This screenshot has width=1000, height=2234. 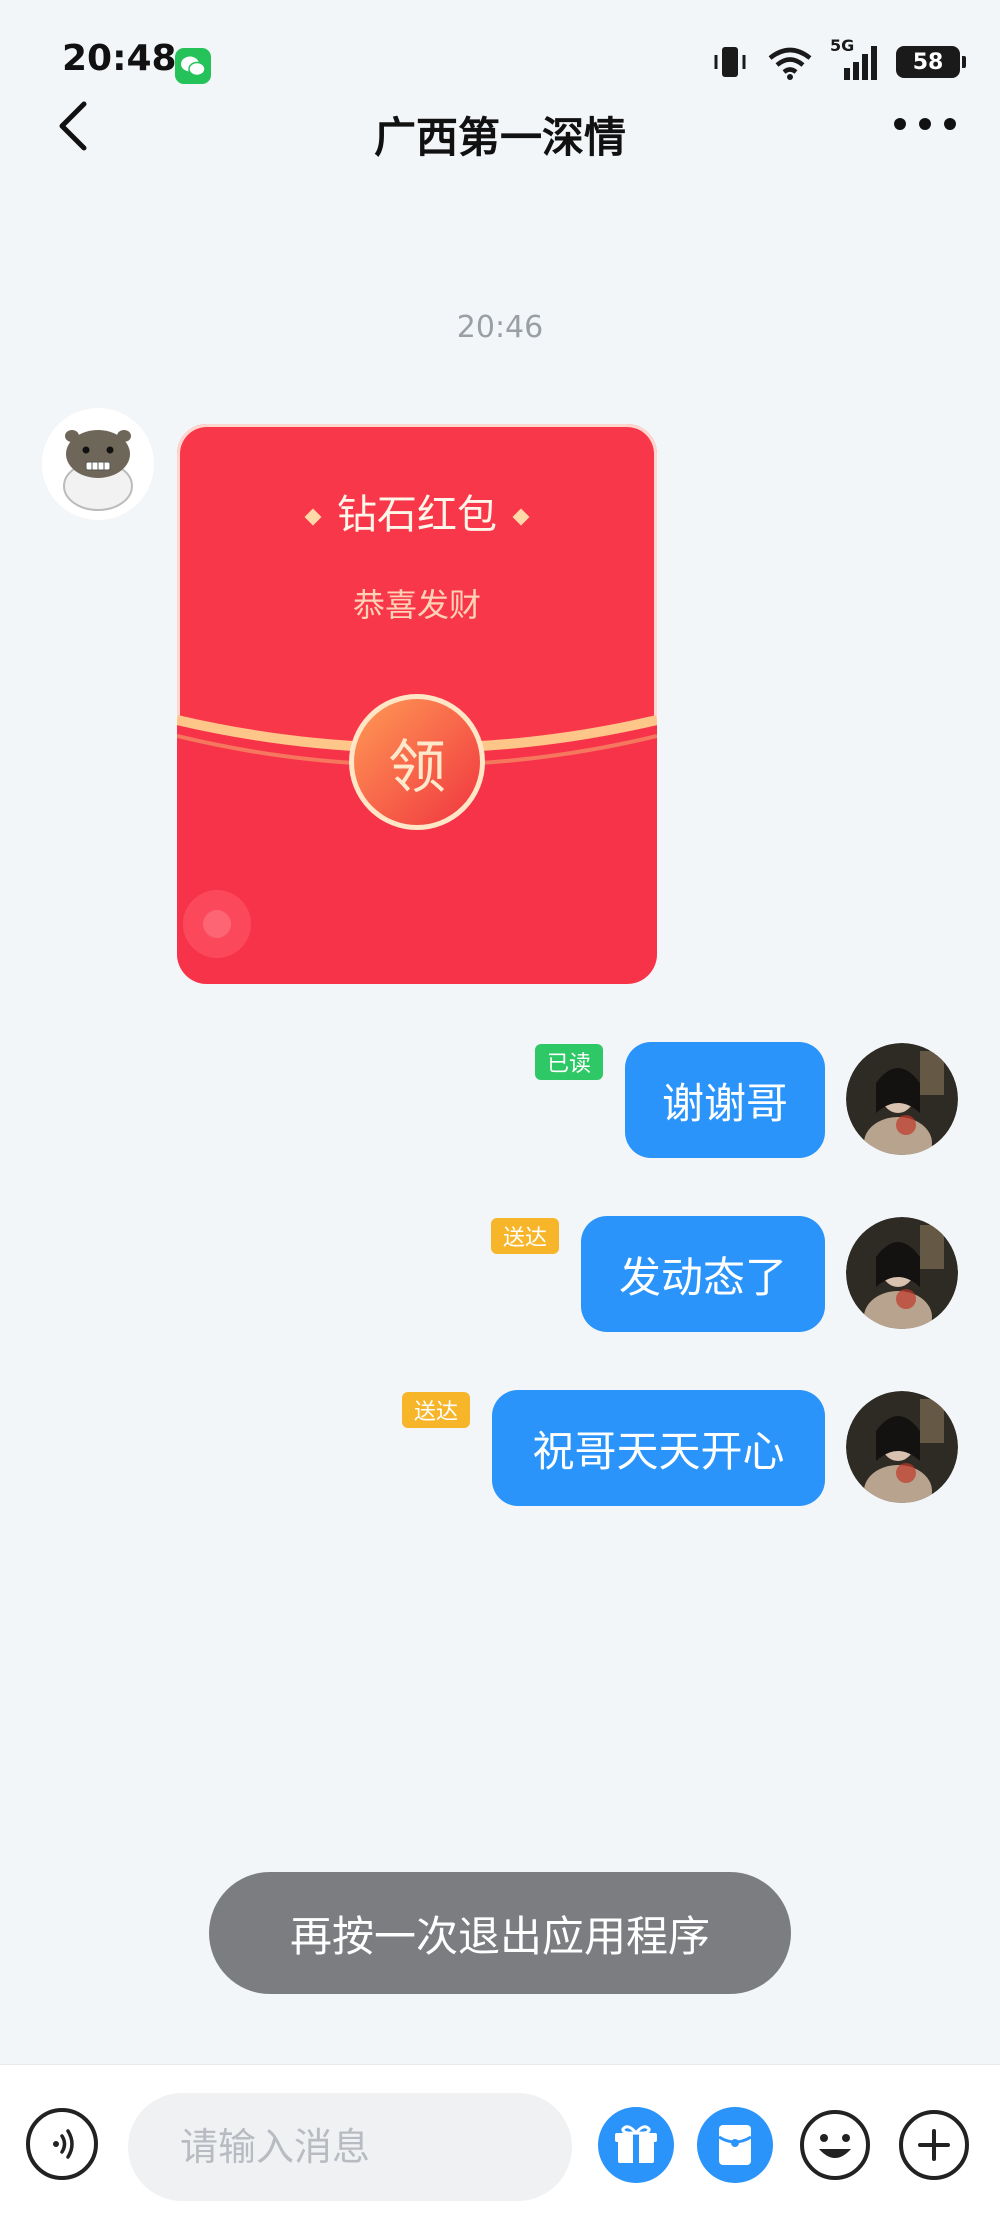 I want to click on red-packet-title: 钻石红包, so click(x=417, y=511).